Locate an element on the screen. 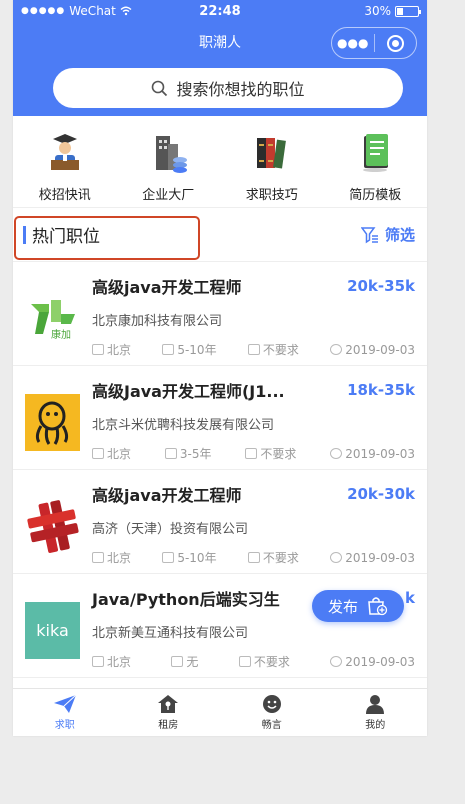  page-title: 职潮人 is located at coordinates (220, 43).